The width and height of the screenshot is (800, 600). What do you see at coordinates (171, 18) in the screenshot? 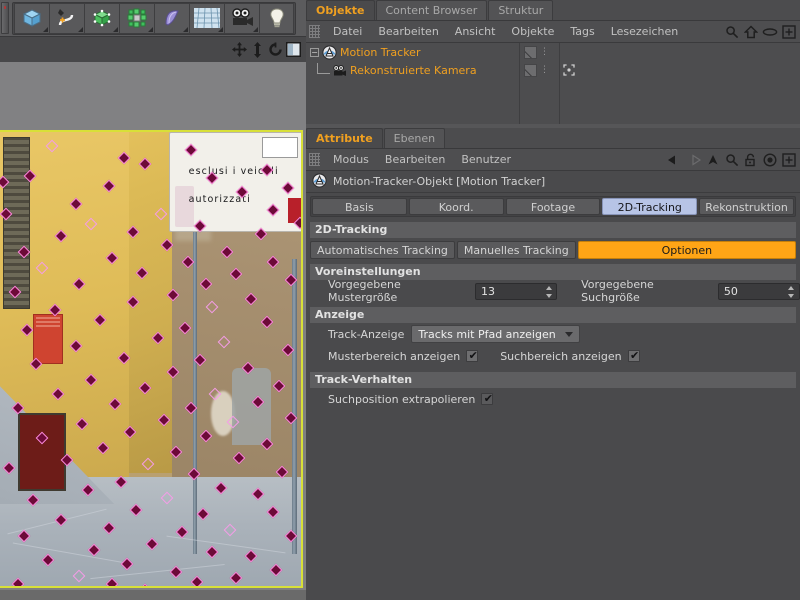
I see `deformer-bend-icon` at bounding box center [171, 18].